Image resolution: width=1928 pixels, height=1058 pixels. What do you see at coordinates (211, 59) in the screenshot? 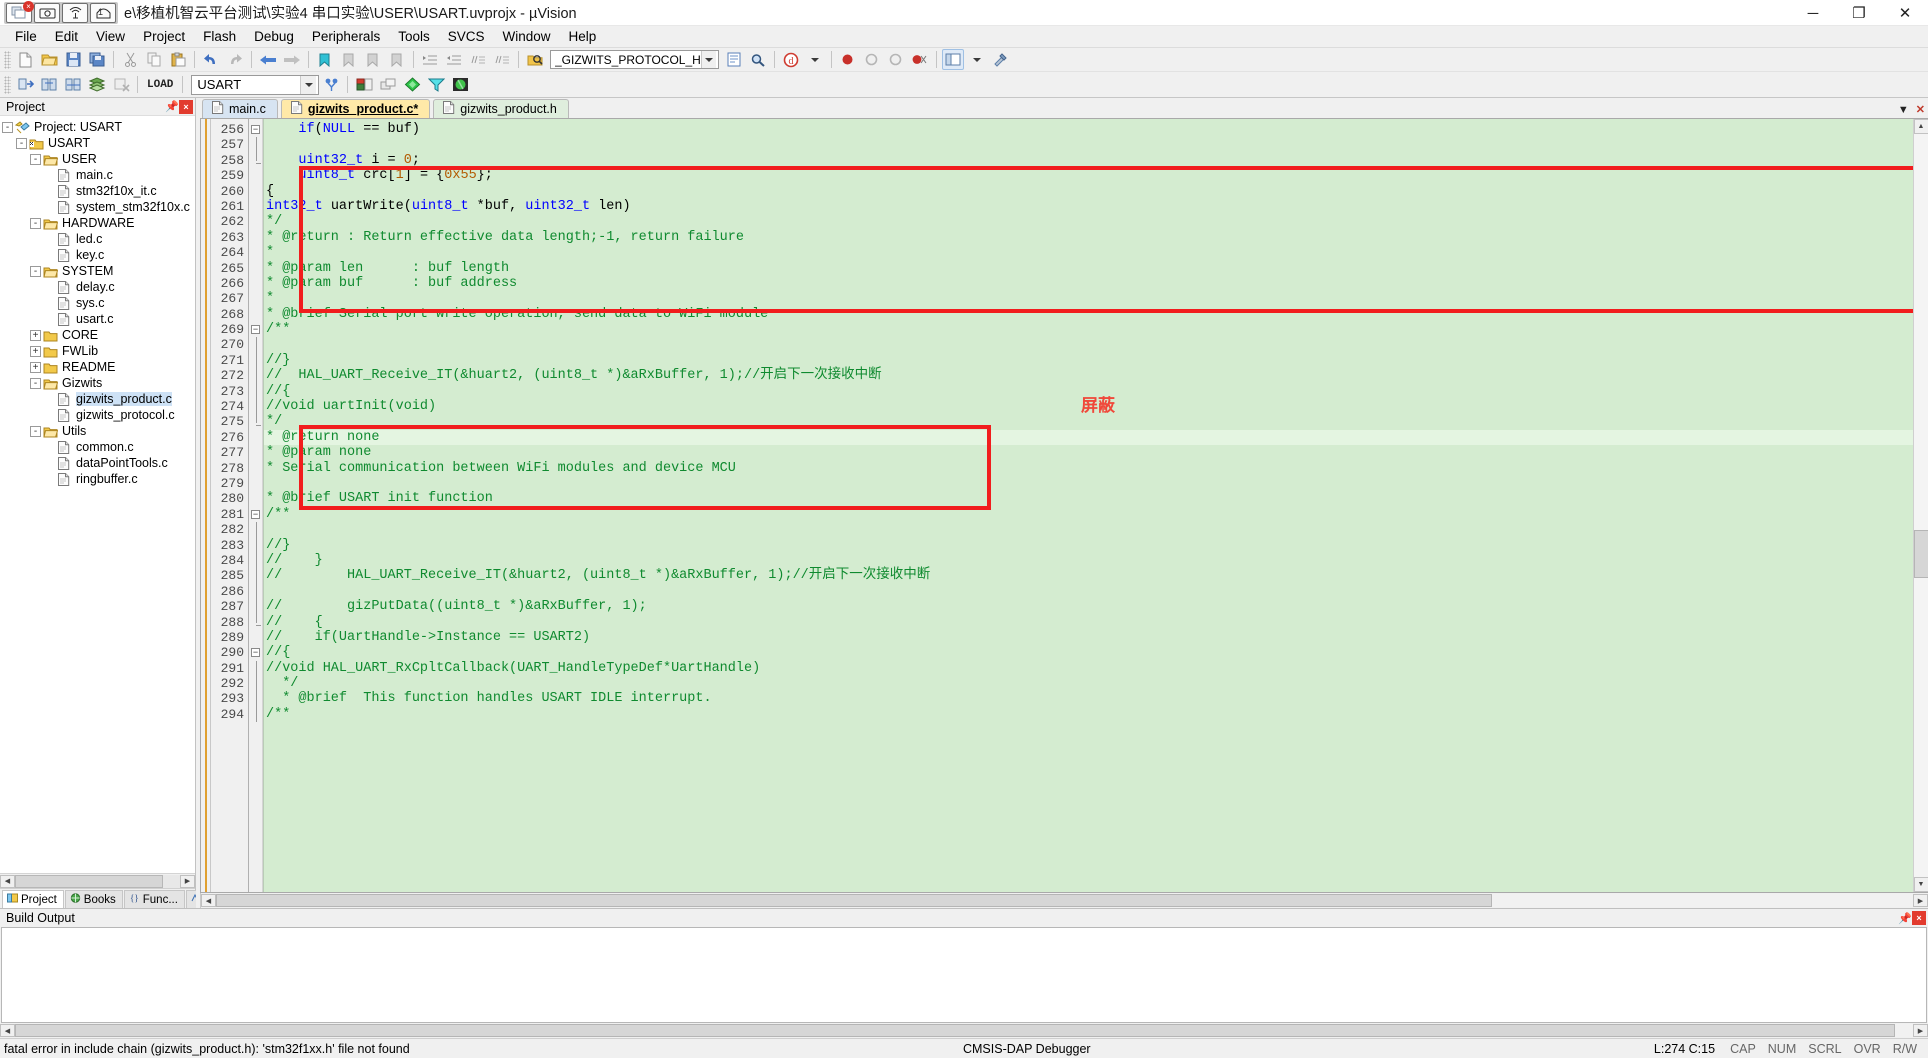
I see `undo-icon` at bounding box center [211, 59].